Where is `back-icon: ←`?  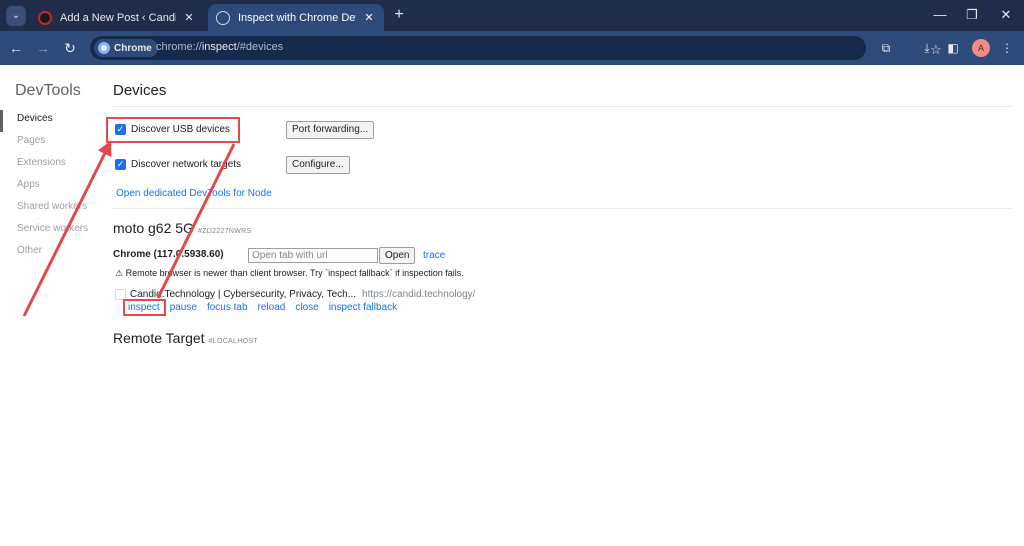 back-icon: ← is located at coordinates (16, 48).